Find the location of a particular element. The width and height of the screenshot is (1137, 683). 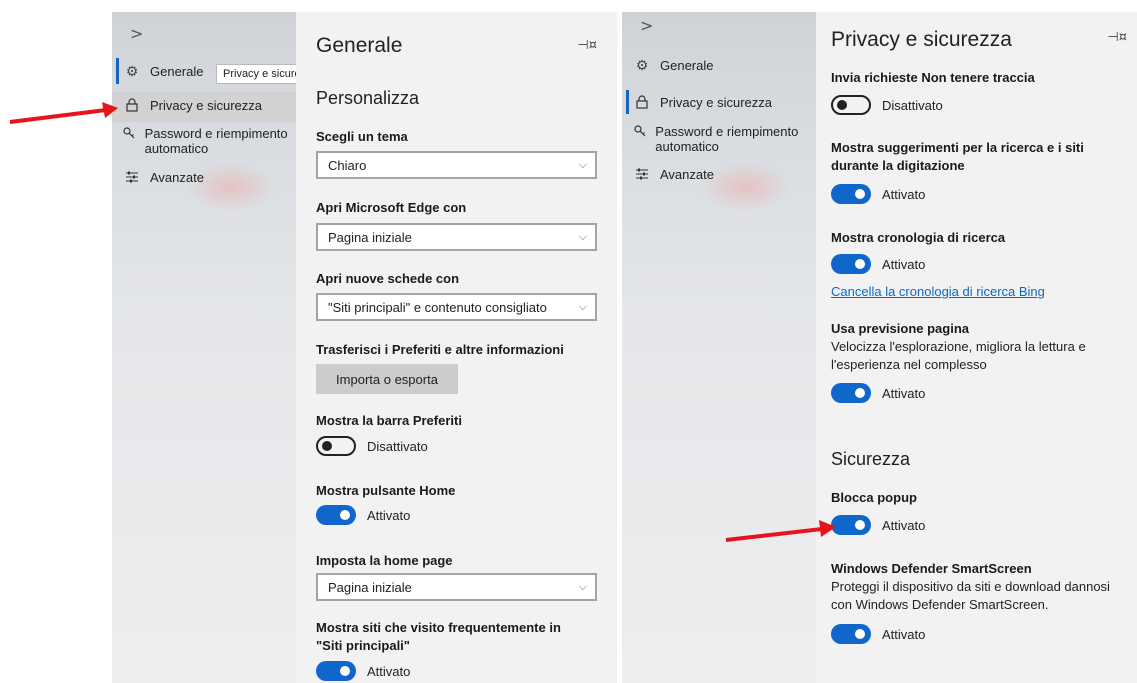

new-tabs-label: Apri nuove schede con is located at coordinates (388, 278).